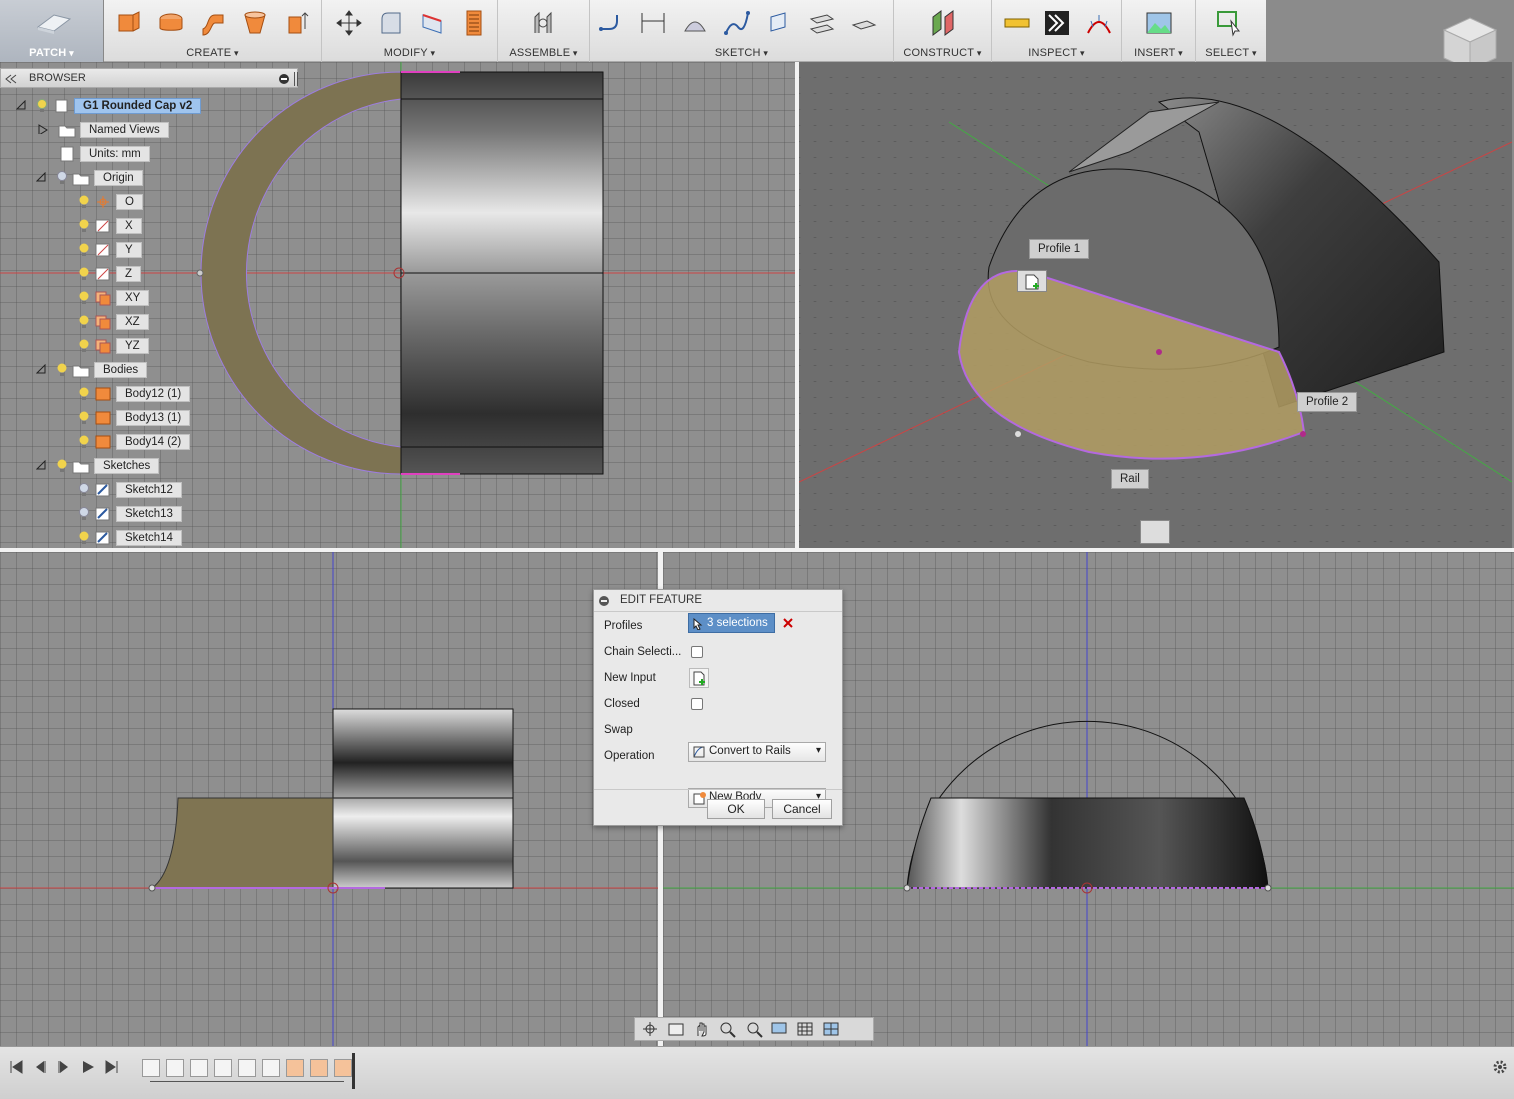 The width and height of the screenshot is (1514, 1099). I want to click on tree-body13: Body13 (1), so click(134, 417).